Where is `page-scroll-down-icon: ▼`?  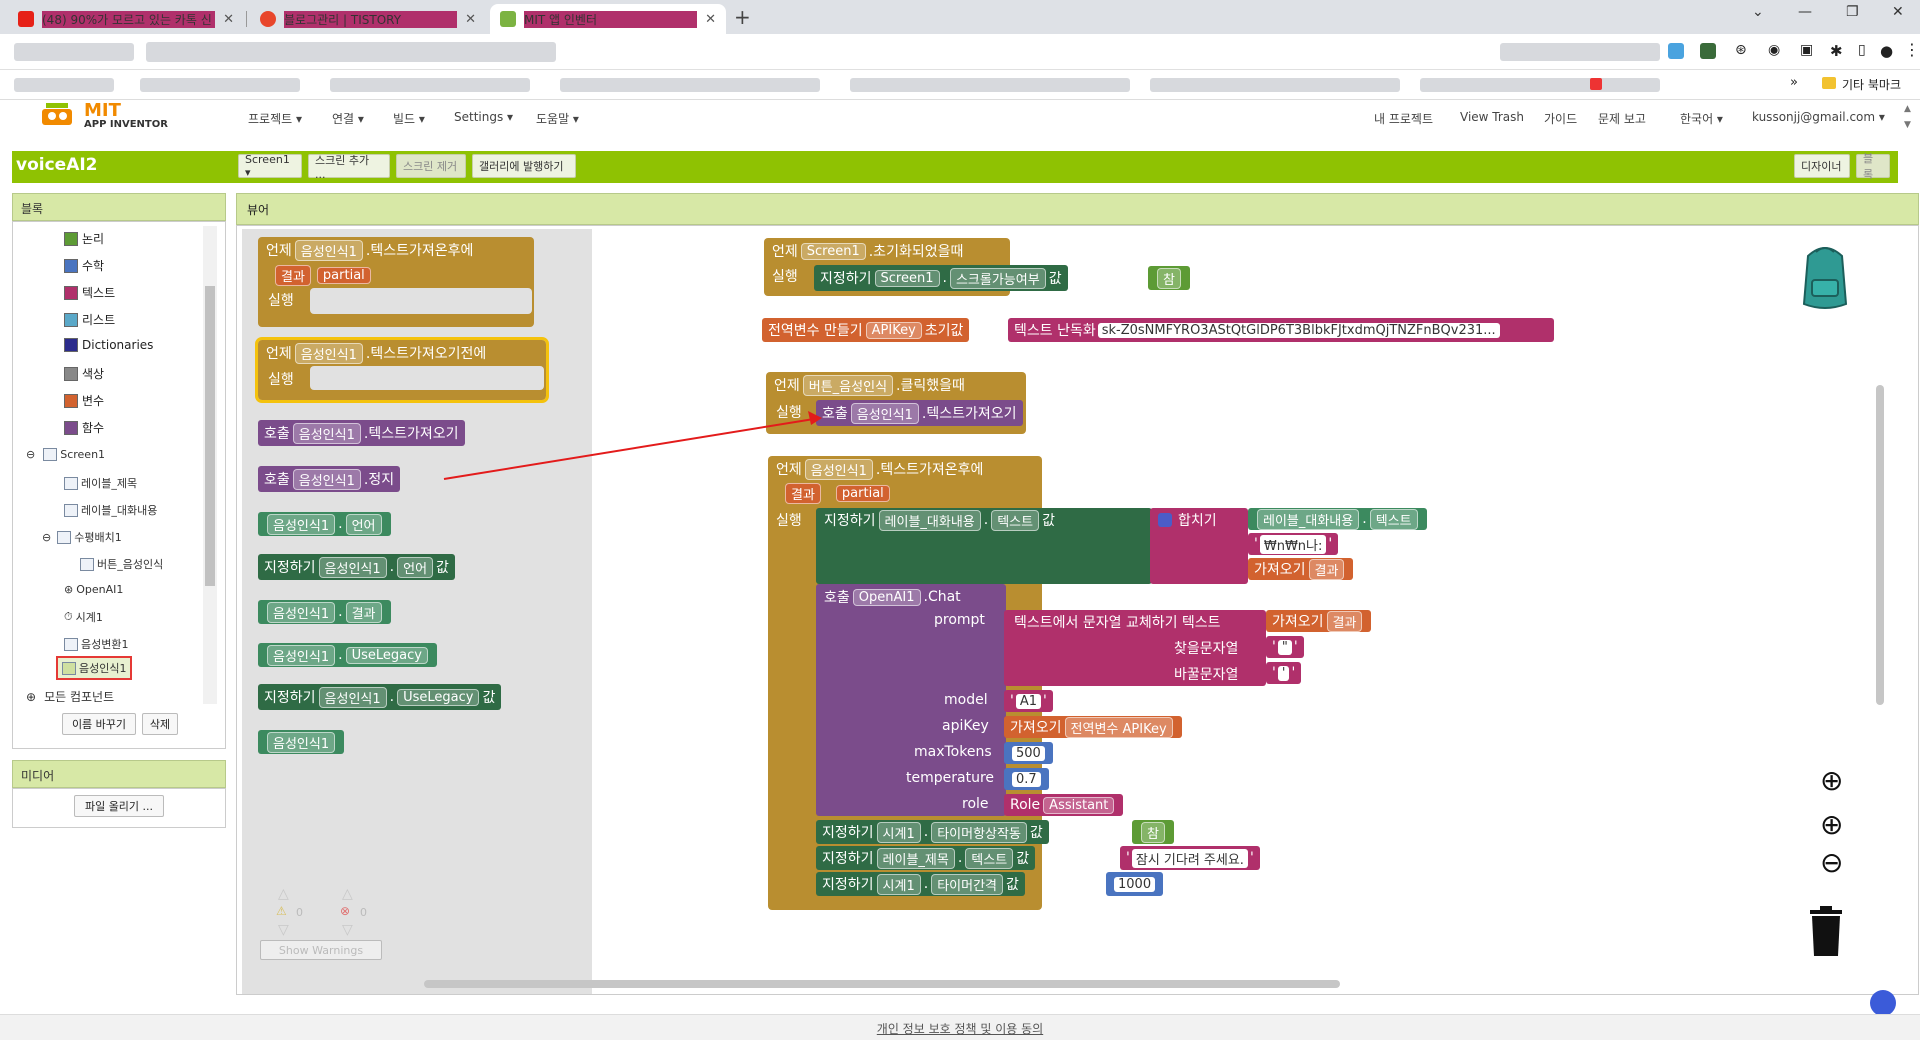 page-scroll-down-icon: ▼ is located at coordinates (1907, 125).